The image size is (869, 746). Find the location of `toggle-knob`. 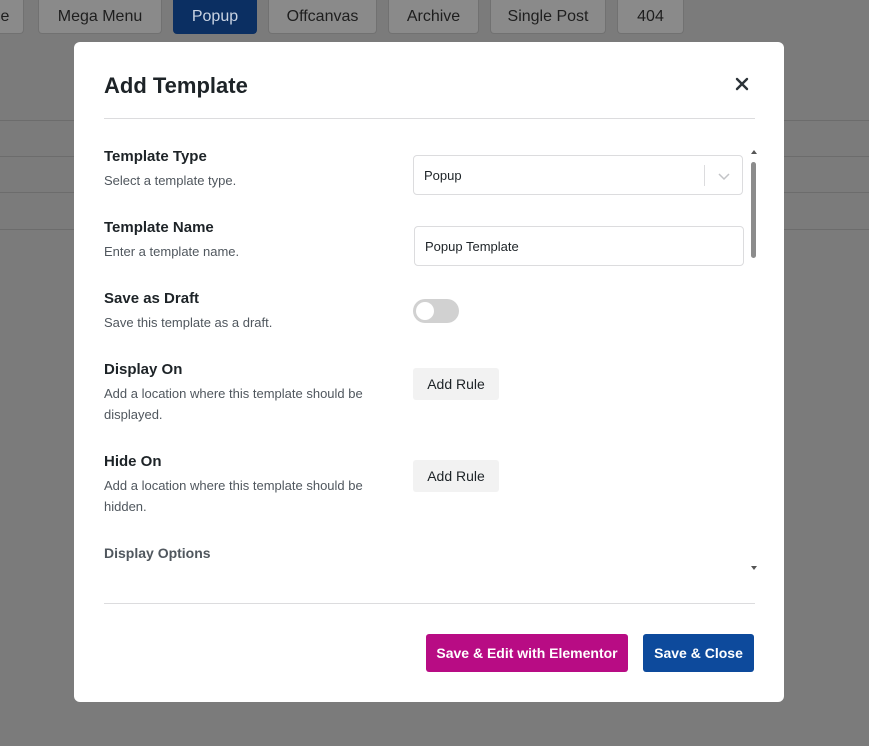

toggle-knob is located at coordinates (425, 311).